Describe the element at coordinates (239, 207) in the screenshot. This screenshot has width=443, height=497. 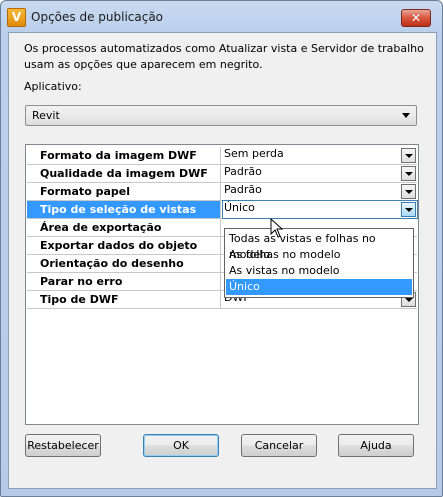
I see `property-value: Único` at that location.